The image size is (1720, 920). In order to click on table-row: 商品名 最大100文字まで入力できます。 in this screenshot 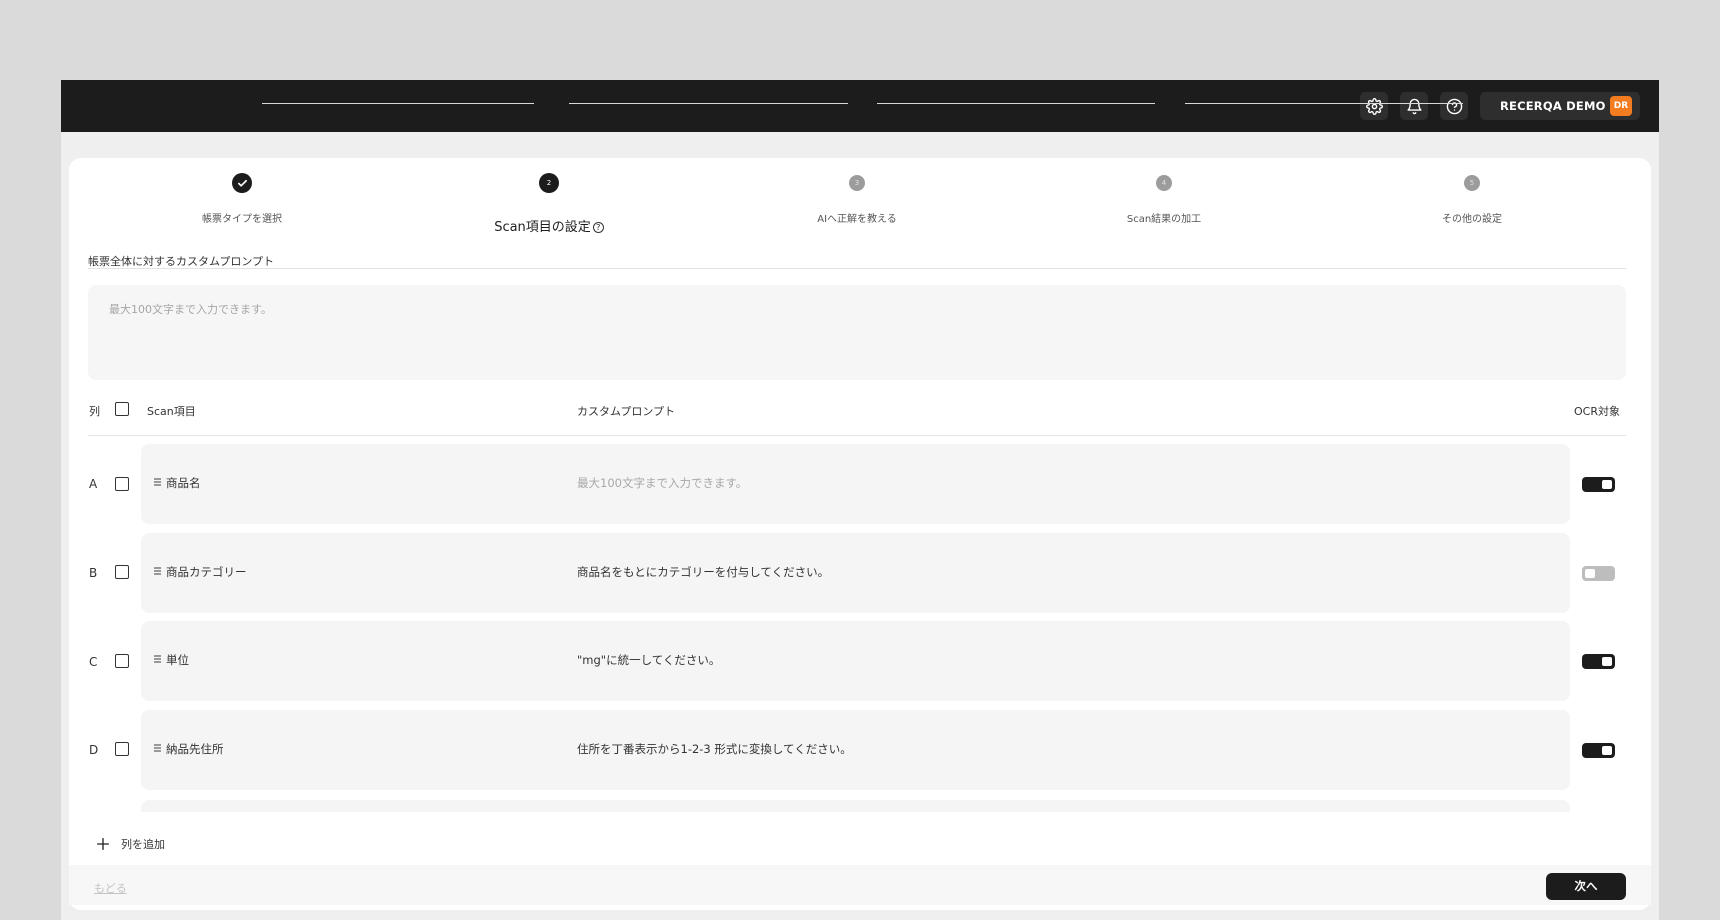, I will do `click(855, 484)`.